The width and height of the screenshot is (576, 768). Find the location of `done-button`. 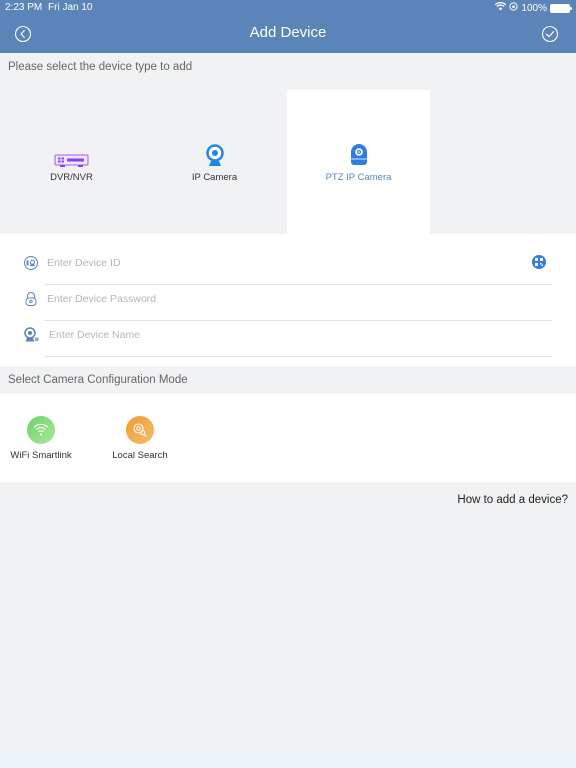

done-button is located at coordinates (550, 34).